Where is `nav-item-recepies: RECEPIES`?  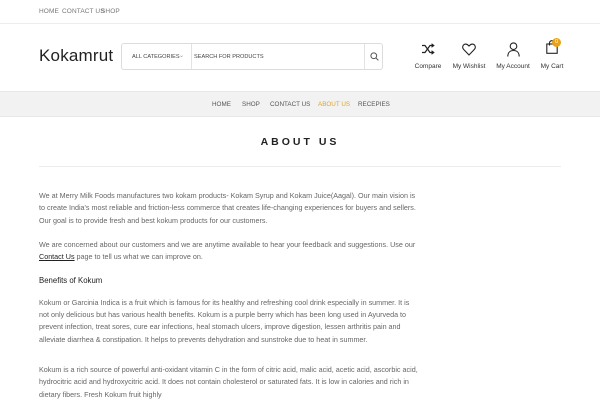
nav-item-recepies: RECEPIES is located at coordinates (374, 104).